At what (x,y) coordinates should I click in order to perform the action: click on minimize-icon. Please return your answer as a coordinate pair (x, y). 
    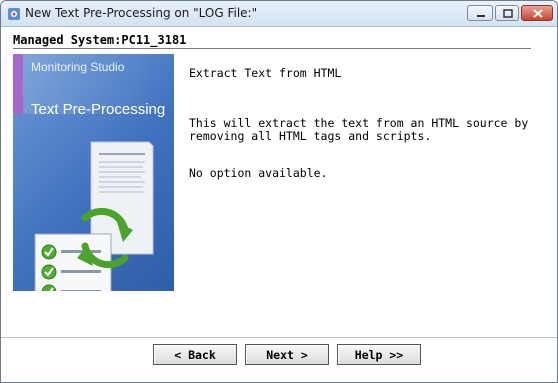
    Looking at the image, I should click on (481, 16).